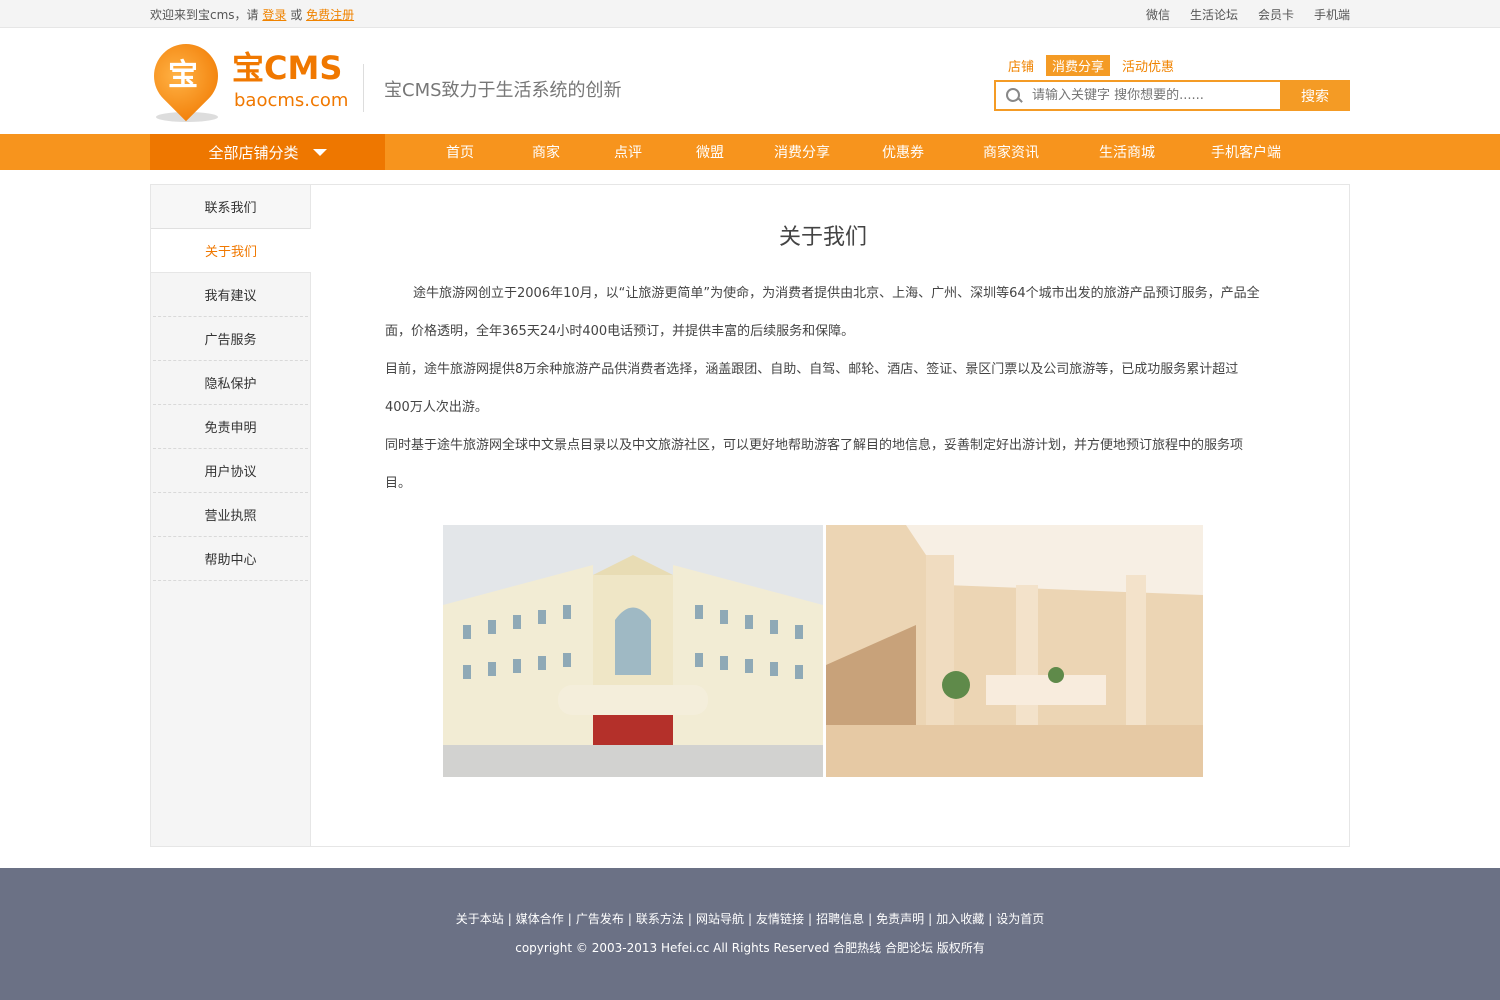 This screenshot has height=1000, width=1500. Describe the element at coordinates (1011, 152) in the screenshot. I see `nav-item-news: 商家资讯` at that location.